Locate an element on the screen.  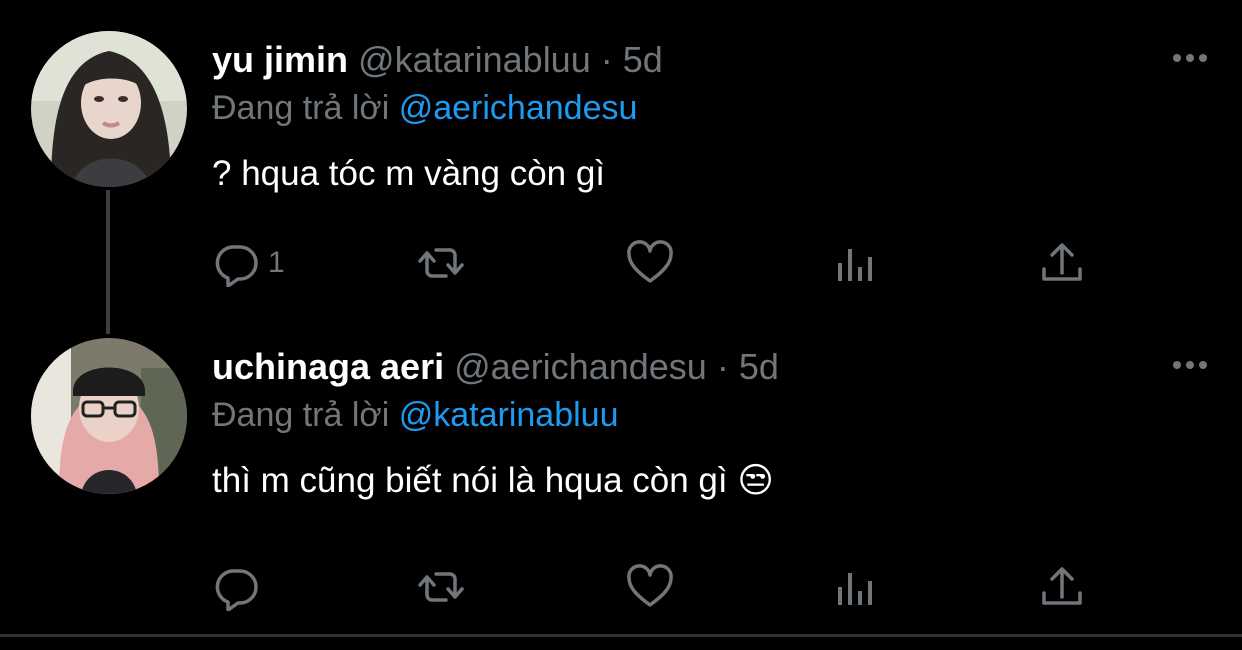
reply-button: 1 is located at coordinates (248, 263).